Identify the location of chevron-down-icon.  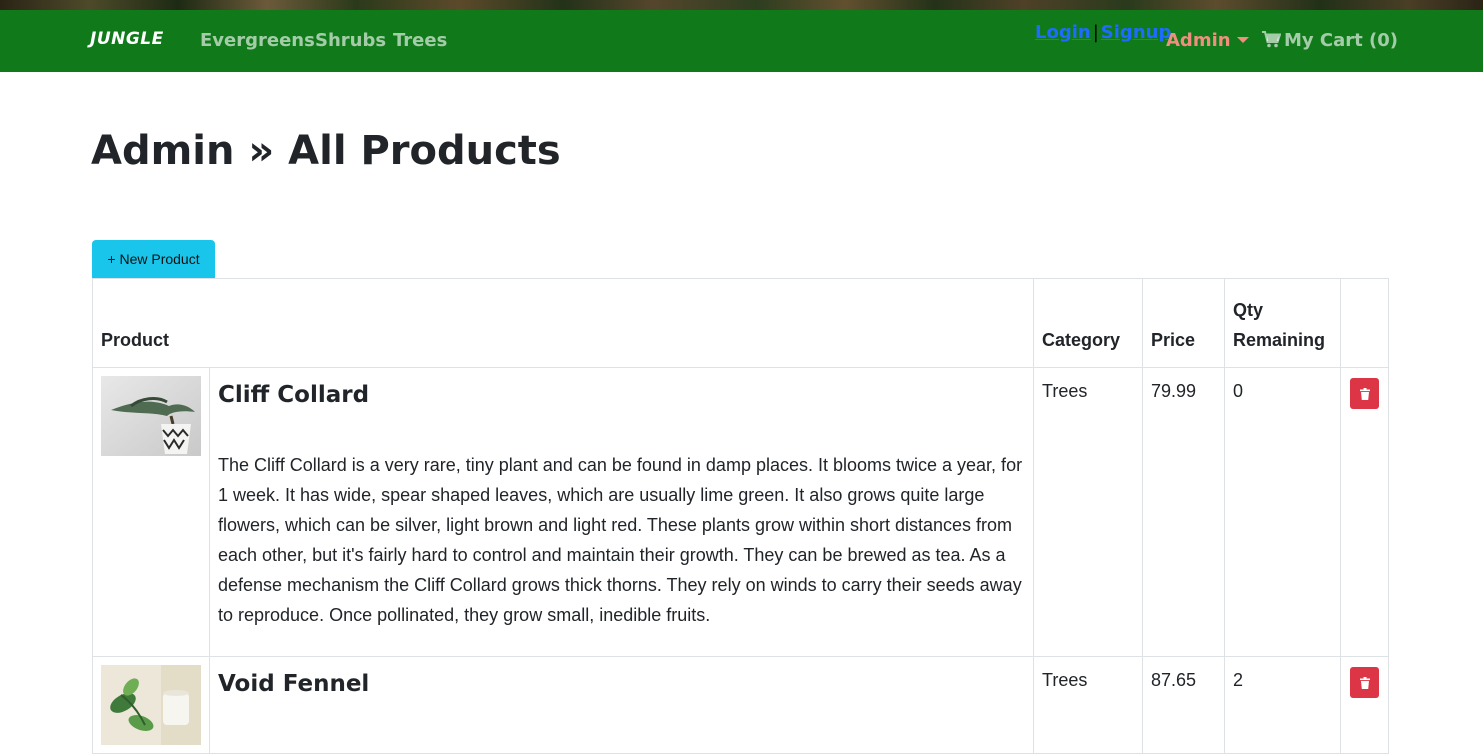
(1242, 40).